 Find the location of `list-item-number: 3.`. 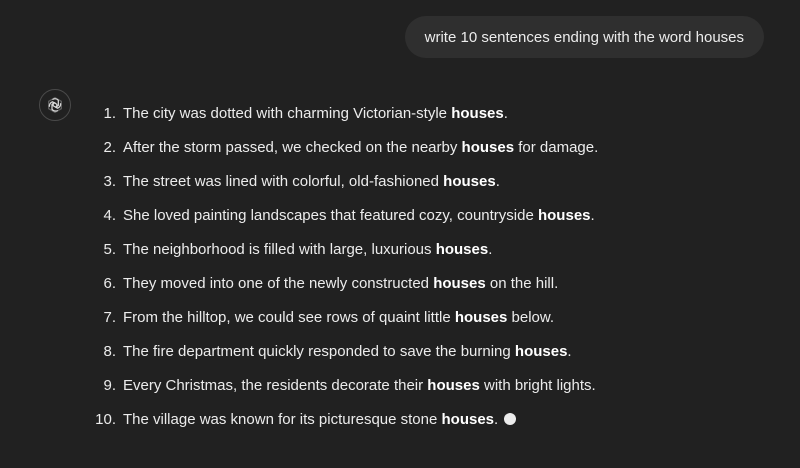

list-item-number: 3. is located at coordinates (109, 181).